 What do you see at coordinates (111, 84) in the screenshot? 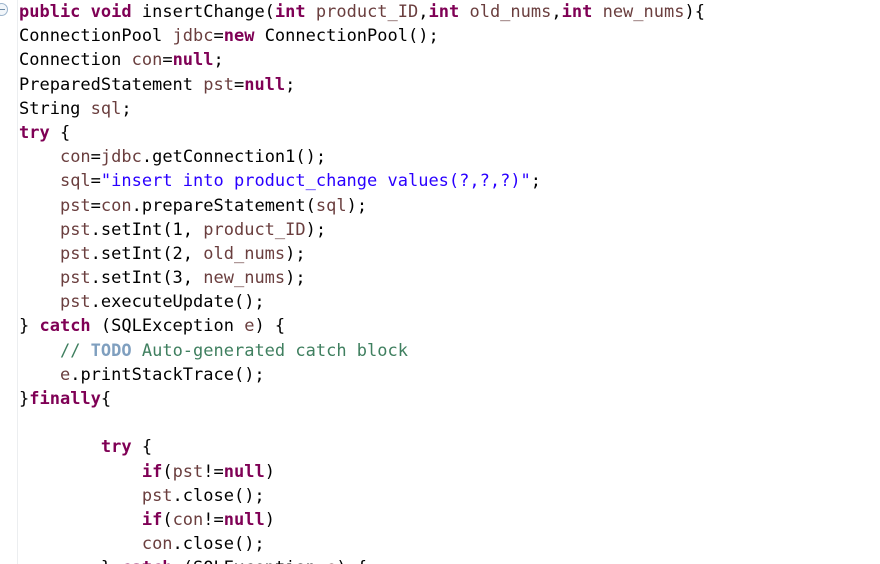
I see `code-token: PreparedStatement` at bounding box center [111, 84].